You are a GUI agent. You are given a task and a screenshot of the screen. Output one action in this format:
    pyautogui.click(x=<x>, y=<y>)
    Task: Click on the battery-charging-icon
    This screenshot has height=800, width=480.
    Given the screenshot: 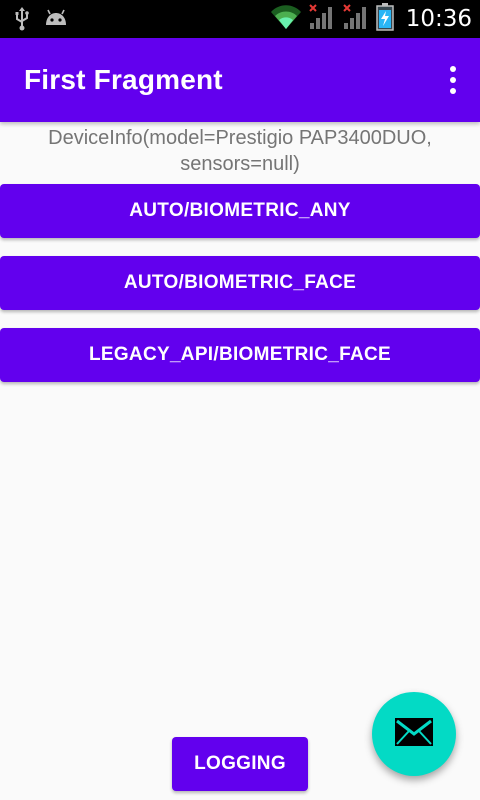 What is the action you would take?
    pyautogui.click(x=384, y=19)
    